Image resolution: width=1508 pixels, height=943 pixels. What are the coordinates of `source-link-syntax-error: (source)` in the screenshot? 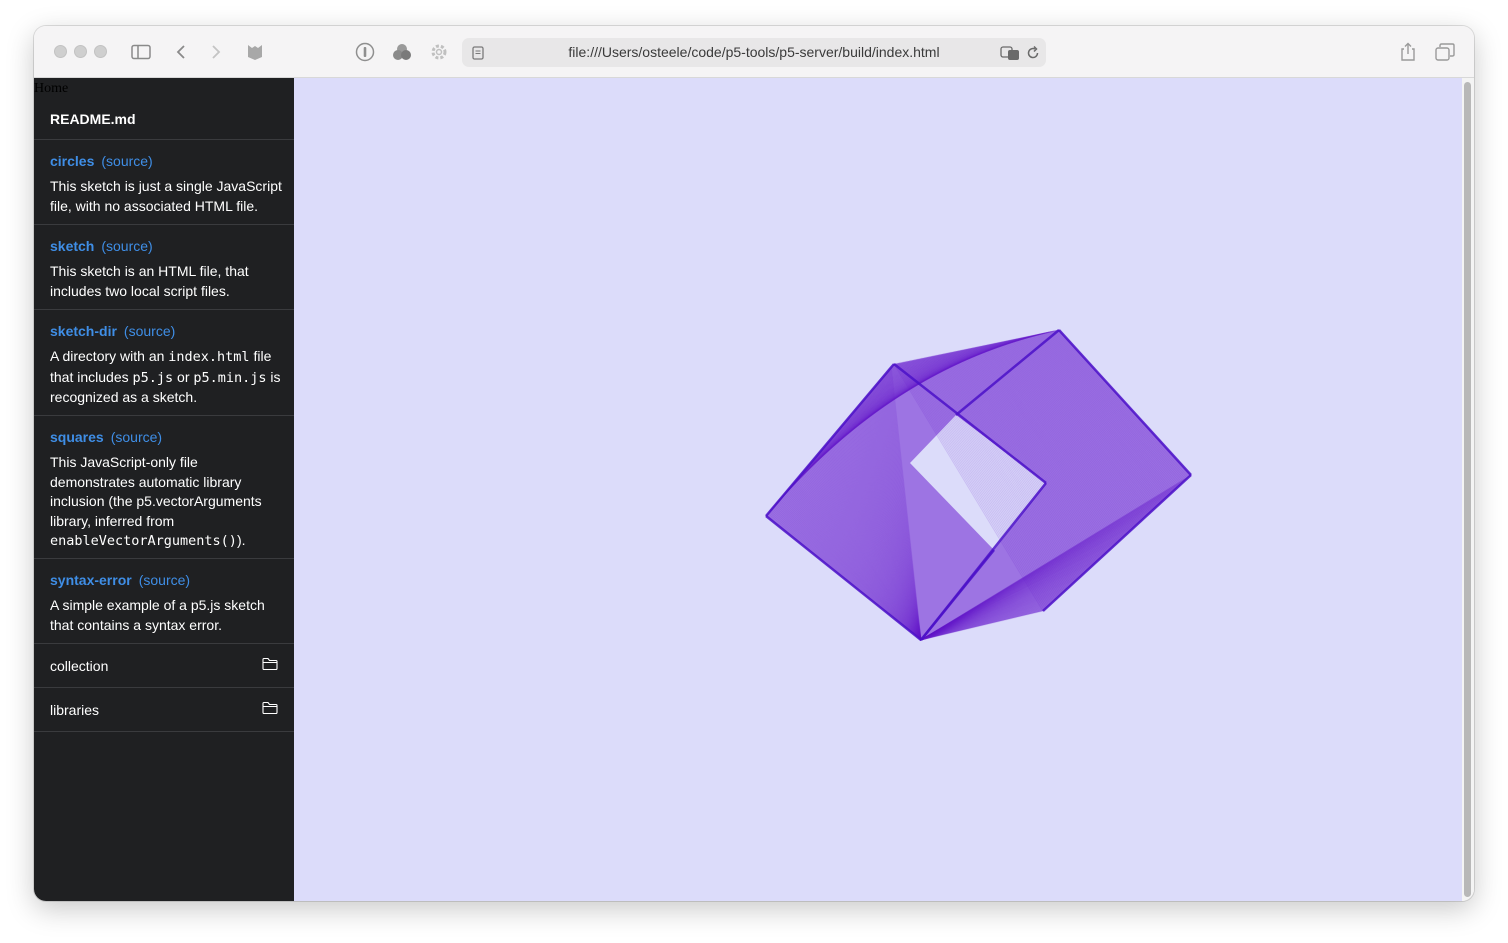 It's located at (164, 580).